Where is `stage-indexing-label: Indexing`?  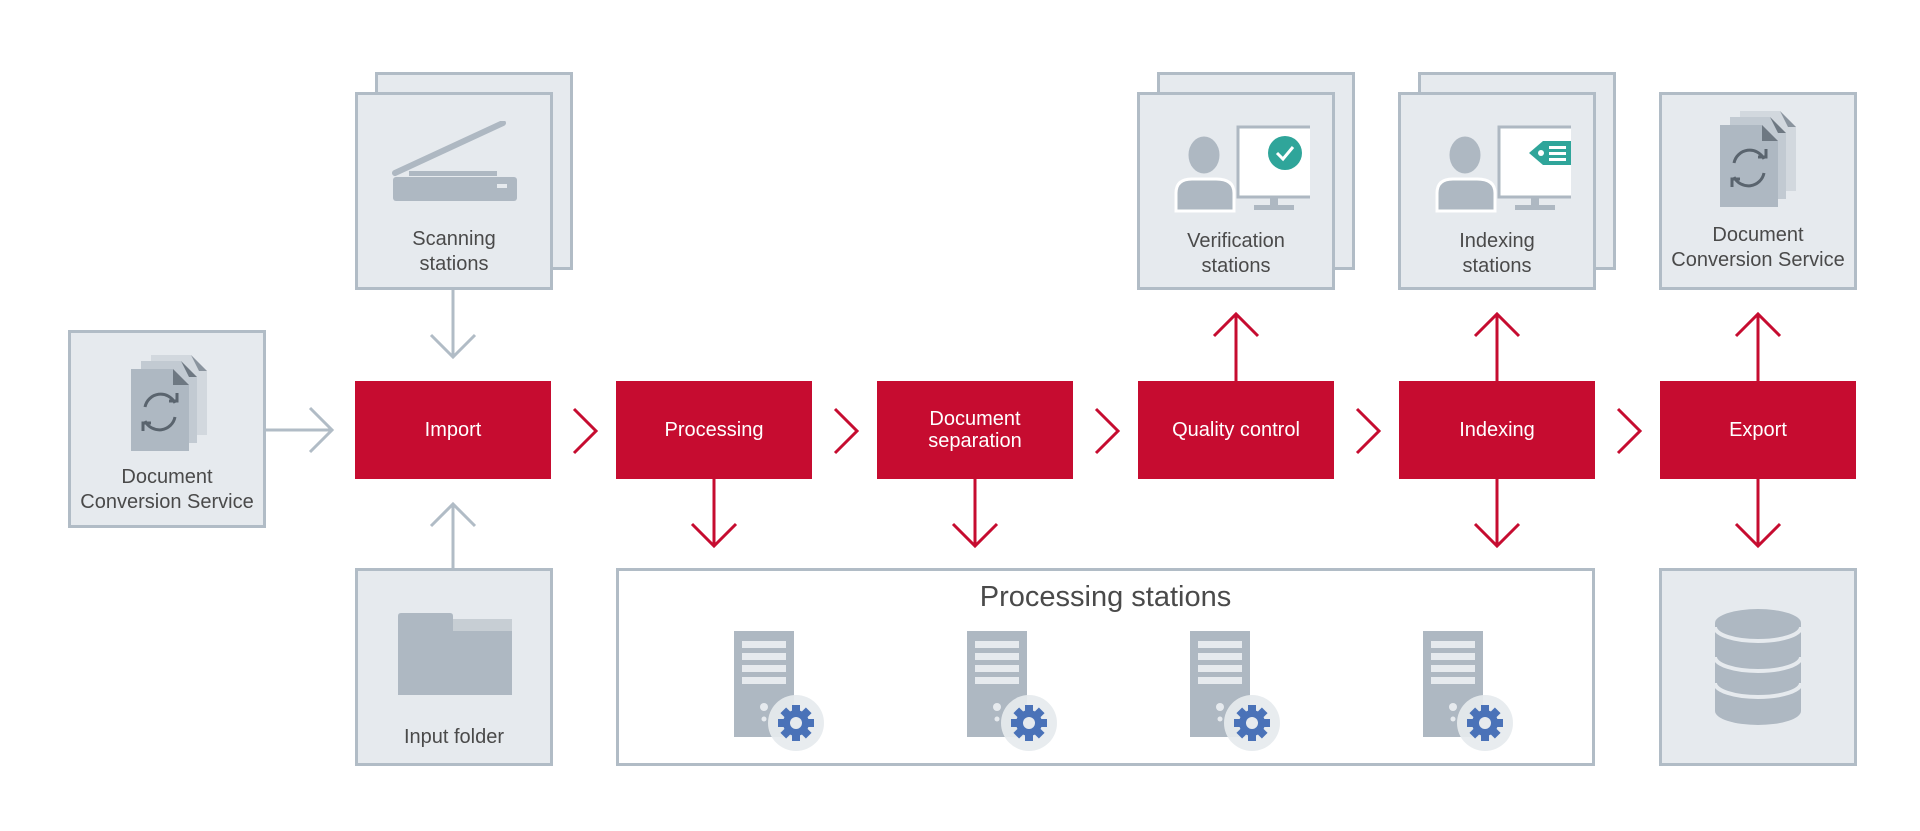
stage-indexing-label: Indexing is located at coordinates (1497, 430).